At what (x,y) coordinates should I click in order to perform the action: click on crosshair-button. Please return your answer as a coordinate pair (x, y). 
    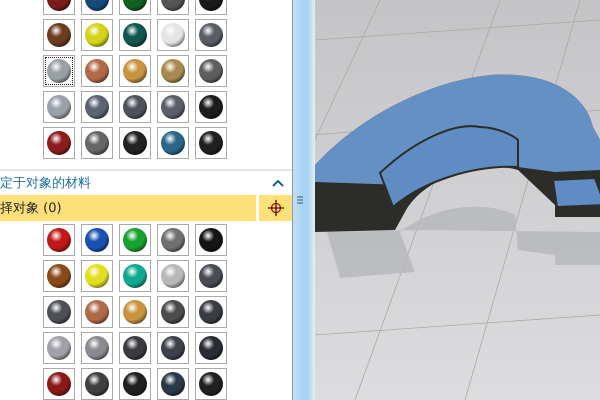
    Looking at the image, I should click on (275, 208).